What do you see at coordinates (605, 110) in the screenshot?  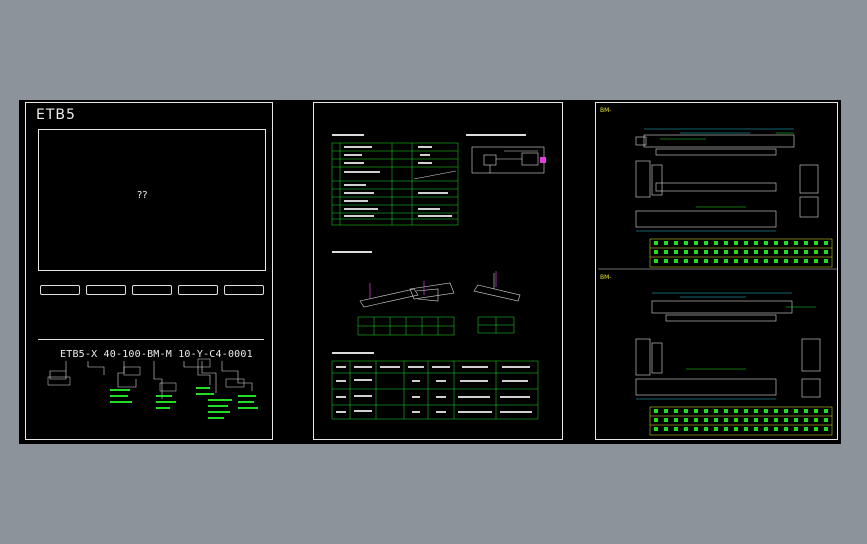 I see `drawing-title-1: BM-` at bounding box center [605, 110].